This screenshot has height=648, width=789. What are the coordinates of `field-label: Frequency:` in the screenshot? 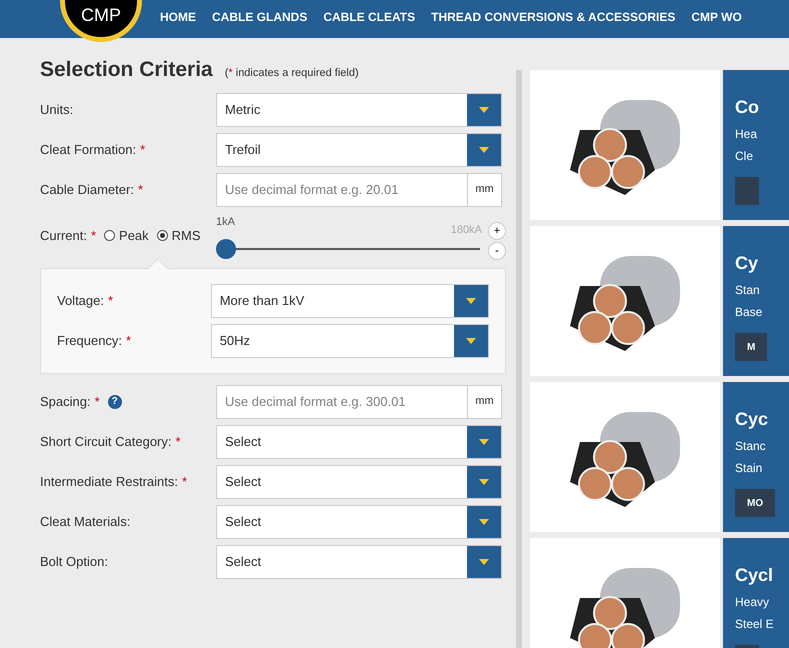 It's located at (89, 341).